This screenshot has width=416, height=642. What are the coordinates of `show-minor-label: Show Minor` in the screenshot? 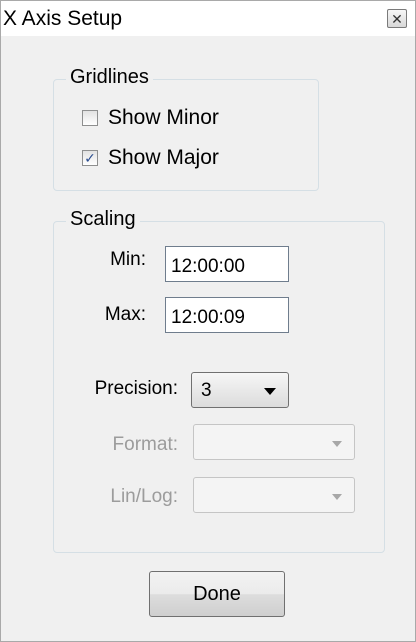 It's located at (163, 117).